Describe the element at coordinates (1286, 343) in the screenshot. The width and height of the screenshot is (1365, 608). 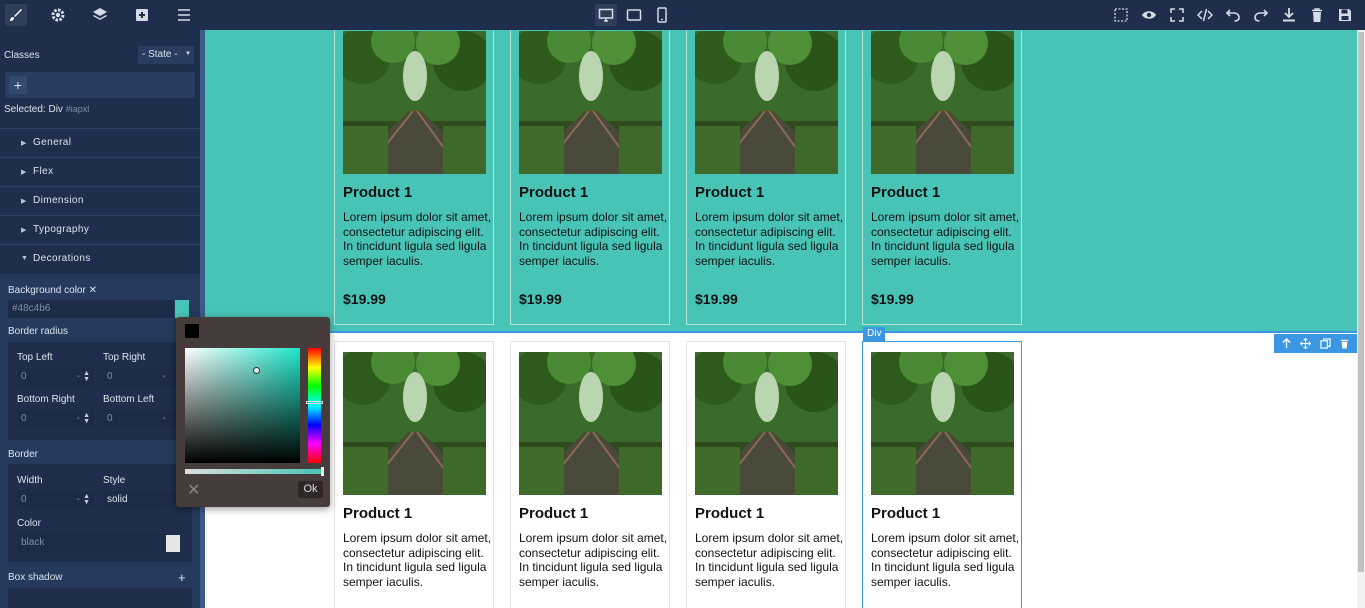
I see `arrow-up-icon` at that location.